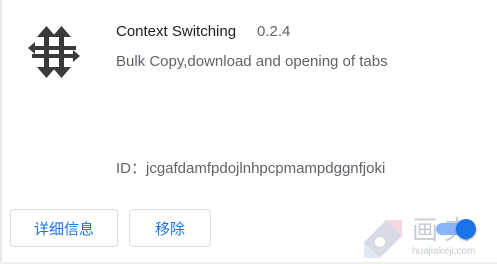  Describe the element at coordinates (252, 61) in the screenshot. I see `extension-description: Bulk Copy,download and opening of tabs` at that location.